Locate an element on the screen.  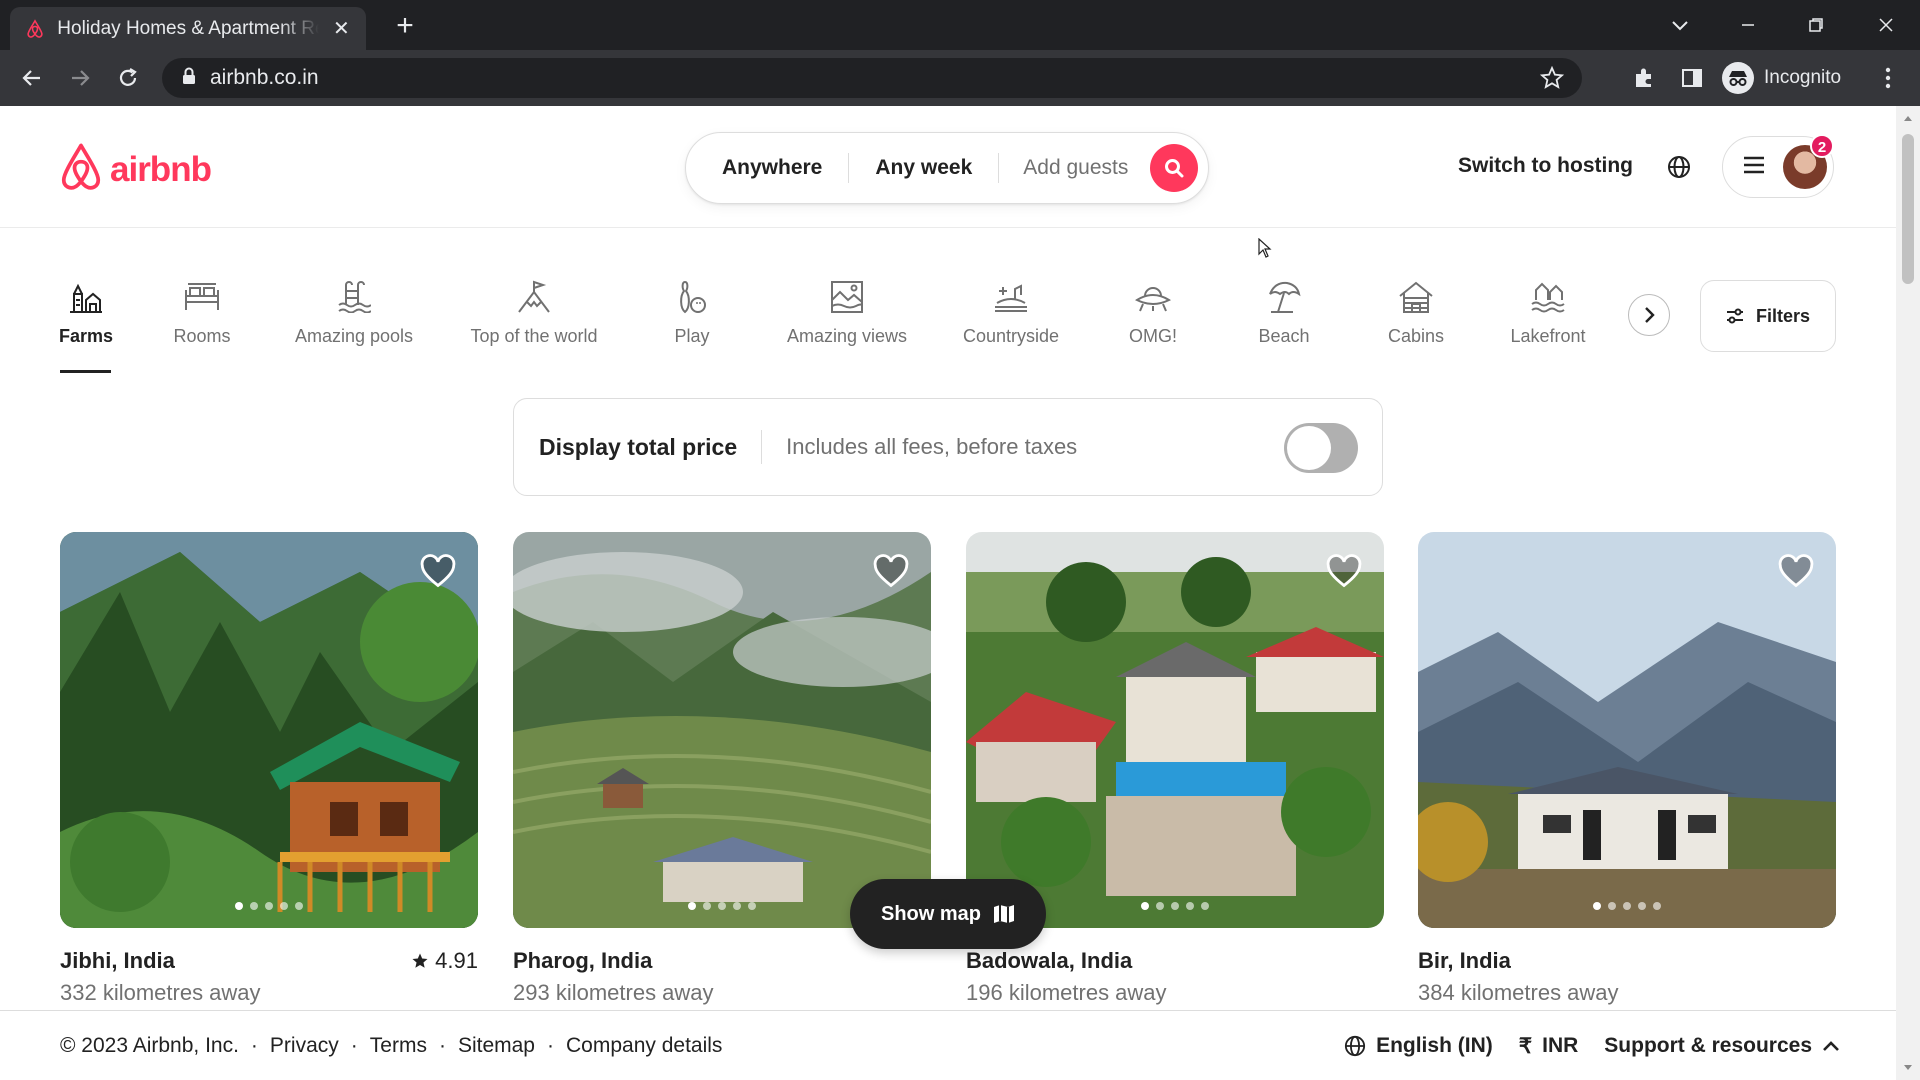
side-panel-icon is located at coordinates (1692, 78).